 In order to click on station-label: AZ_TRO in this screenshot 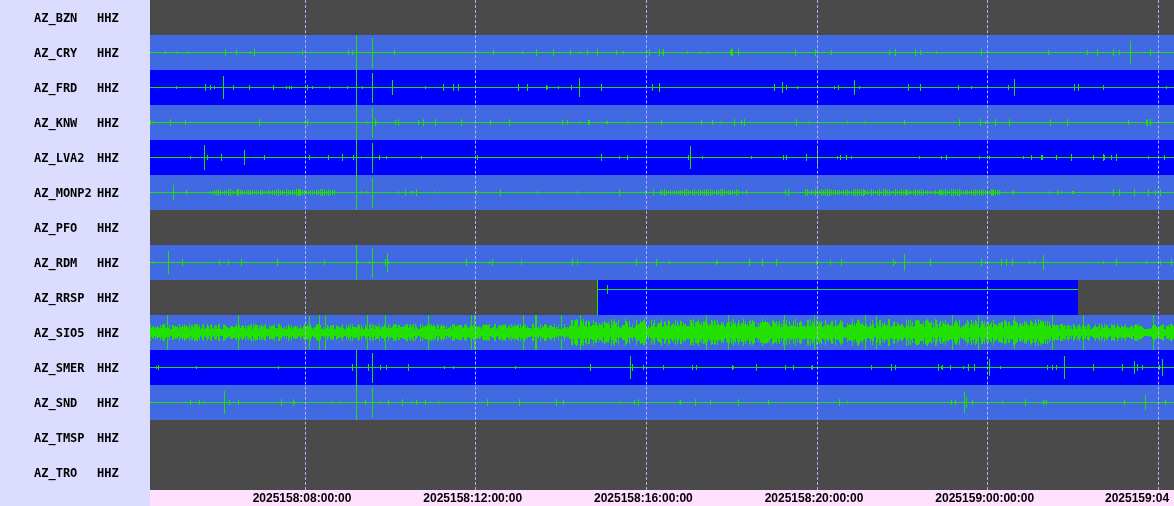, I will do `click(56, 472)`.